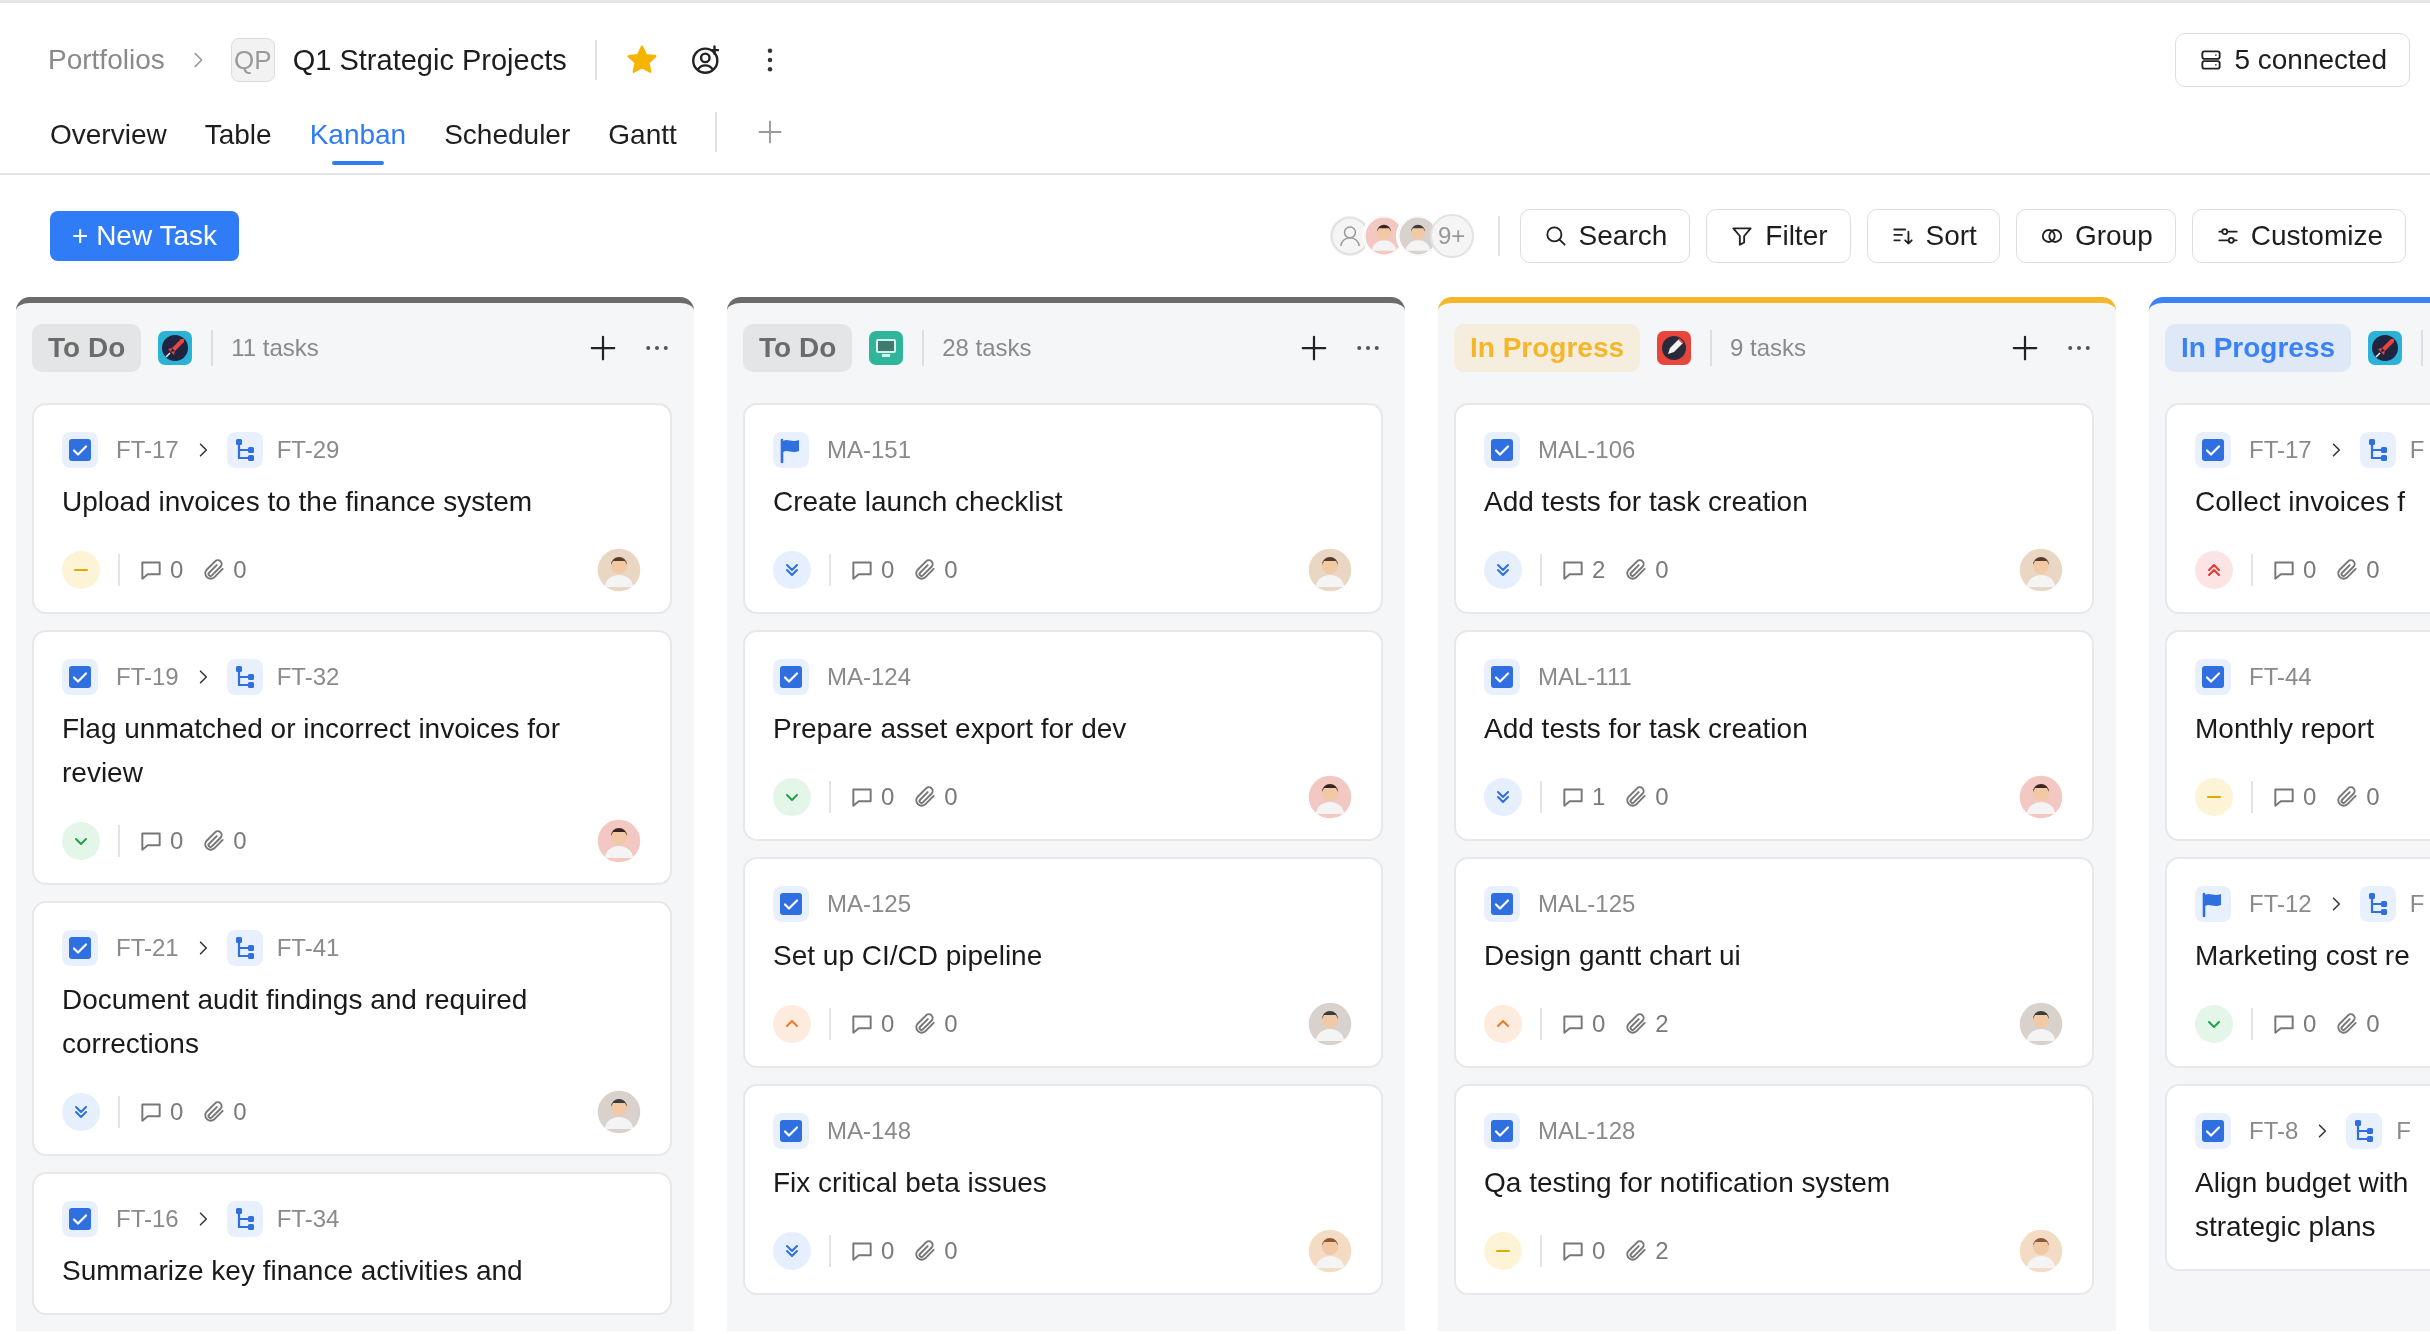 The height and width of the screenshot is (1334, 2430). I want to click on project-title: Q1 Strategic Projects, so click(429, 60).